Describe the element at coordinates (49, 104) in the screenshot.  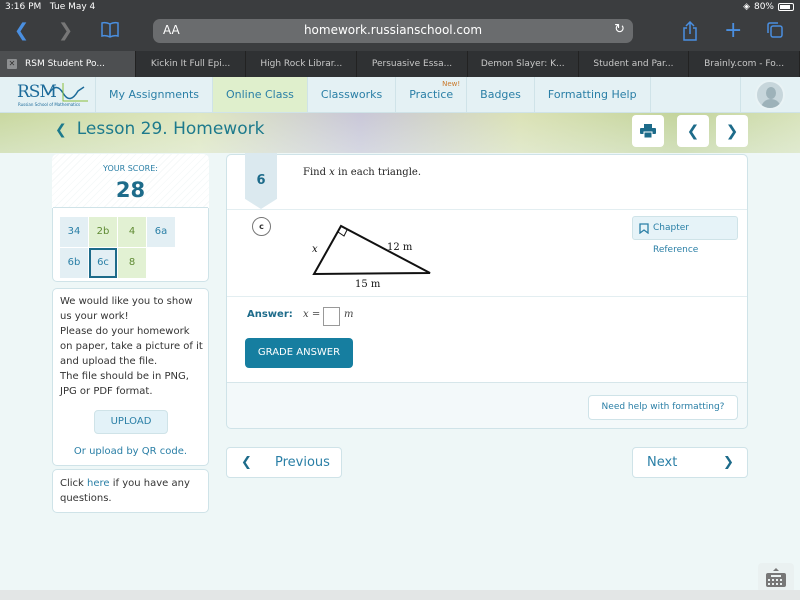
I see `logo-subtitle: Russian School of Mathematics` at that location.